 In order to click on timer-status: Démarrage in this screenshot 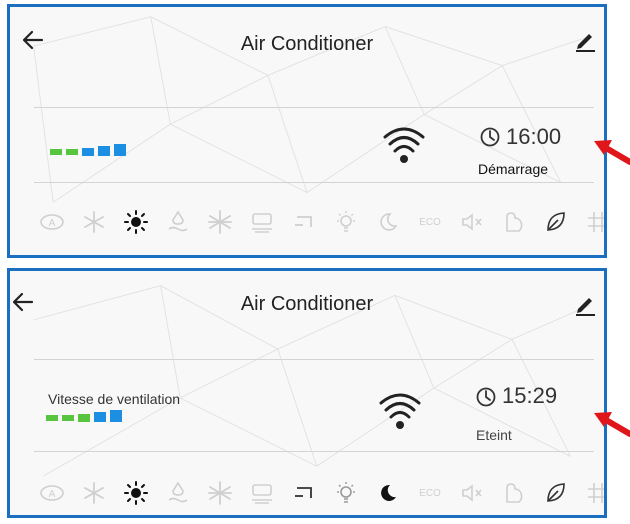, I will do `click(513, 169)`.